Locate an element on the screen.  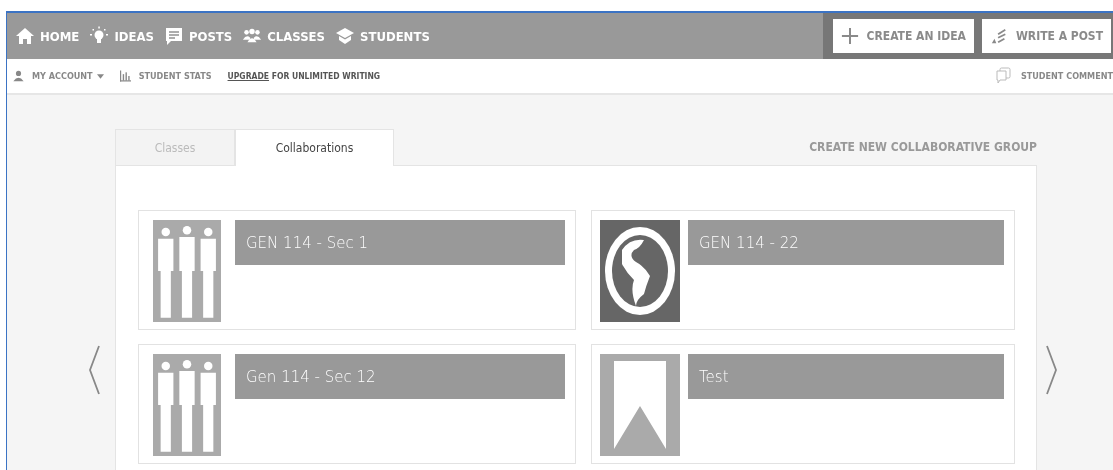
group-card: Gen 114 - Sec 12 is located at coordinates (357, 404).